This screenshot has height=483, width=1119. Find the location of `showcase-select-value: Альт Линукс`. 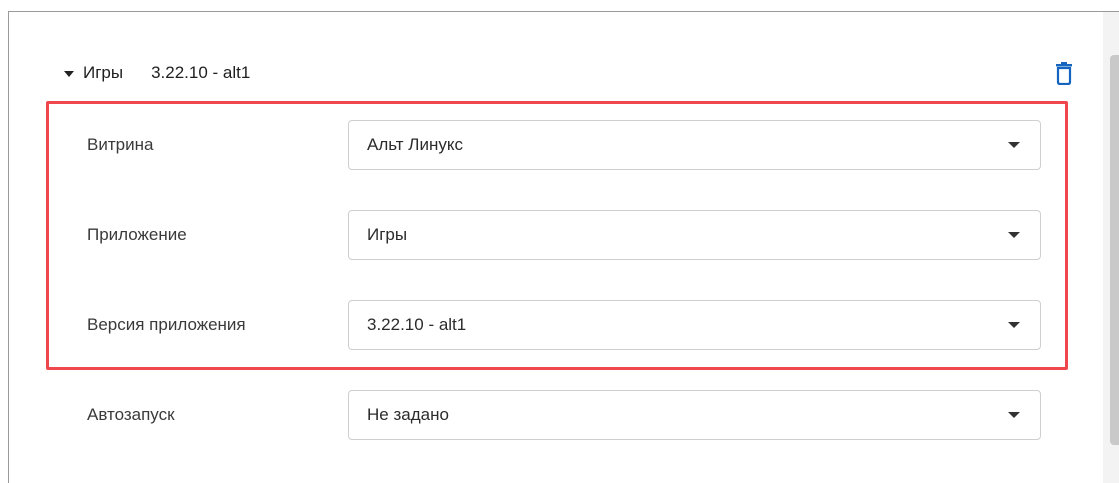

showcase-select-value: Альт Линукс is located at coordinates (415, 144).